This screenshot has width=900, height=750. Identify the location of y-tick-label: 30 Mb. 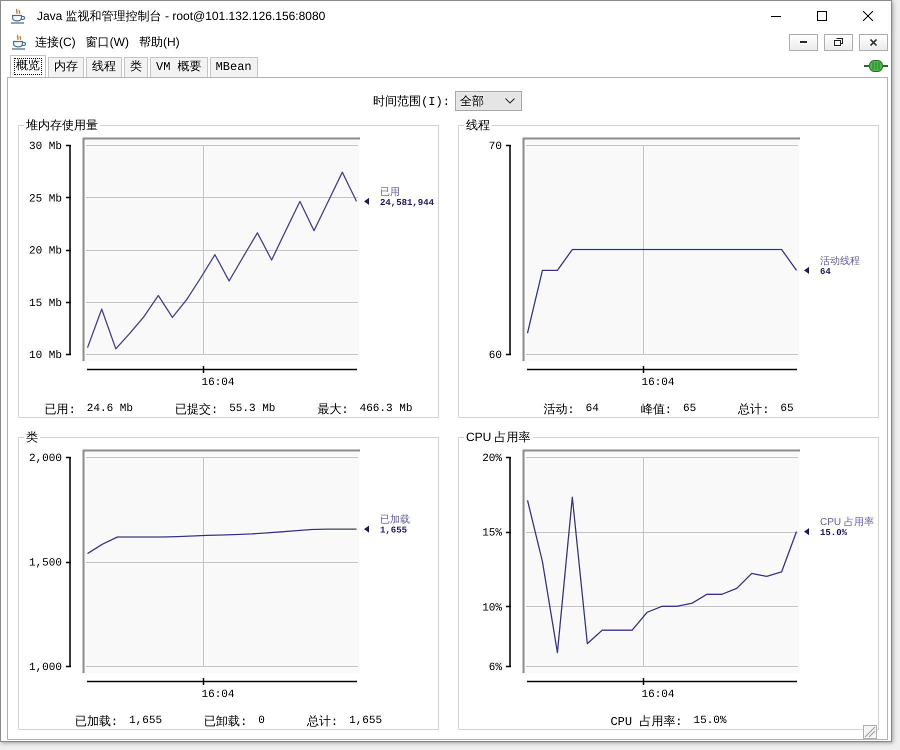
(45, 147).